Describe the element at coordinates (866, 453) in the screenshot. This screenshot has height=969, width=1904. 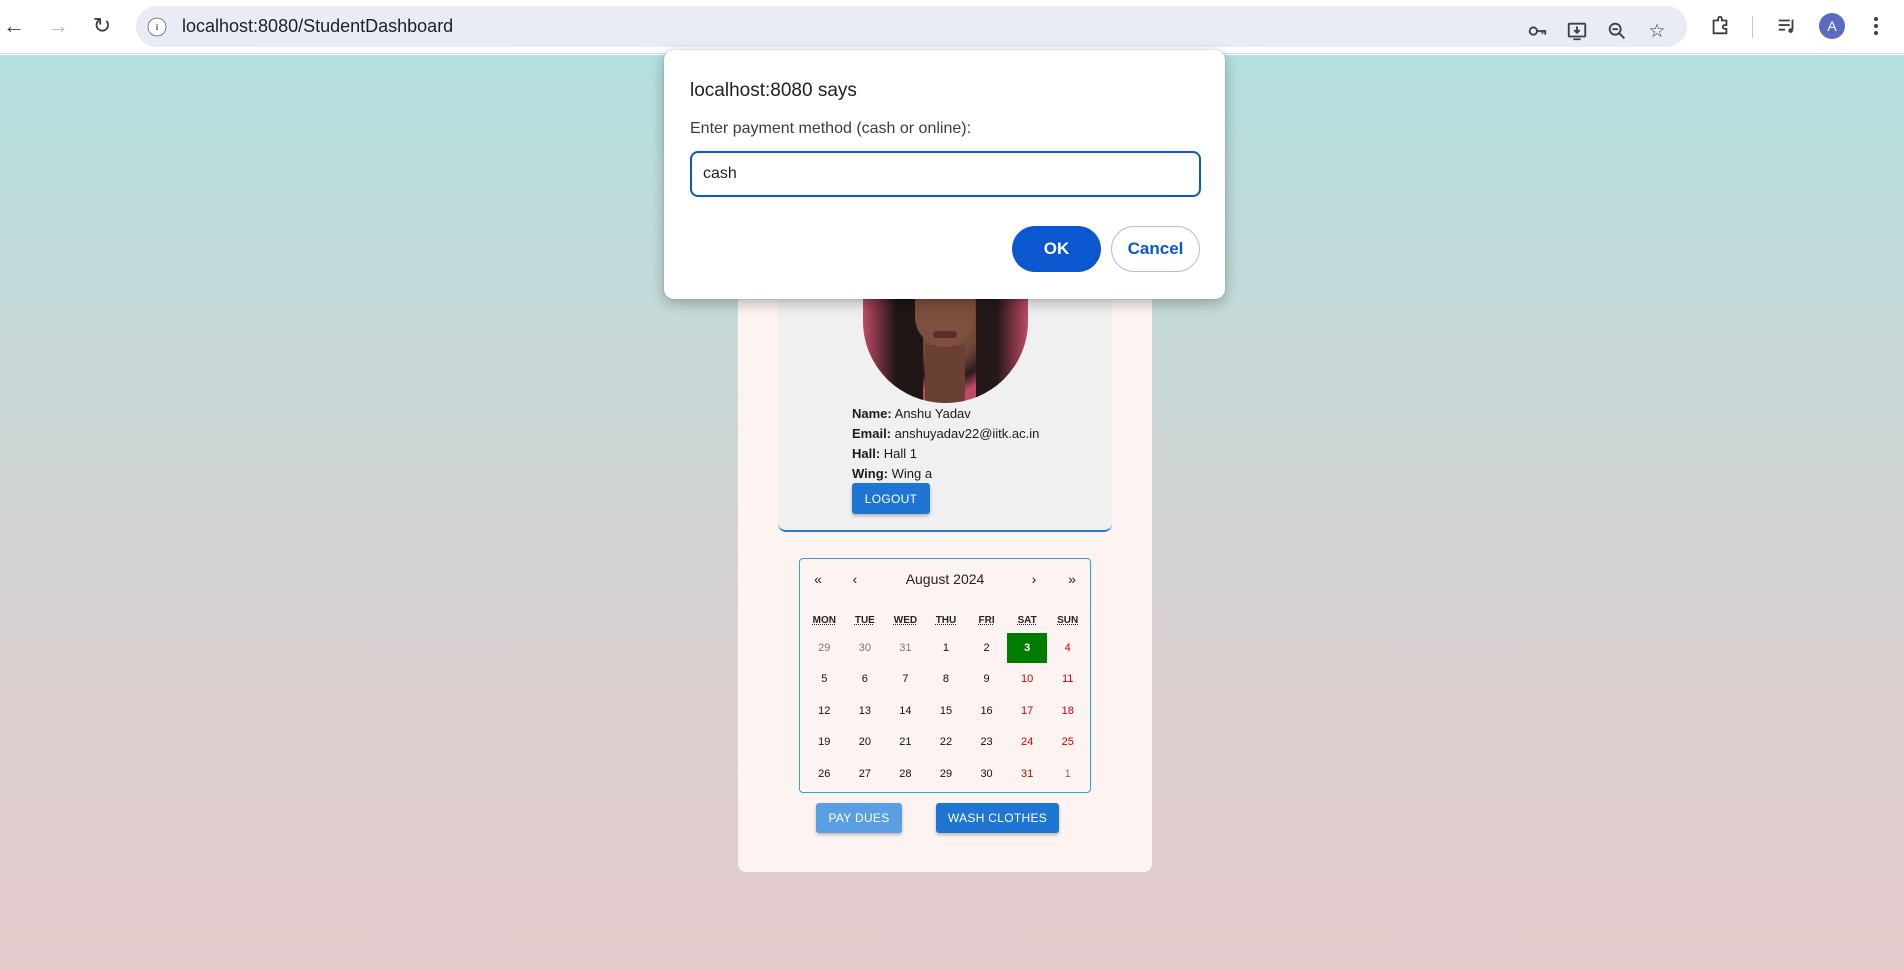
I see `hall-label: Hall:` at that location.